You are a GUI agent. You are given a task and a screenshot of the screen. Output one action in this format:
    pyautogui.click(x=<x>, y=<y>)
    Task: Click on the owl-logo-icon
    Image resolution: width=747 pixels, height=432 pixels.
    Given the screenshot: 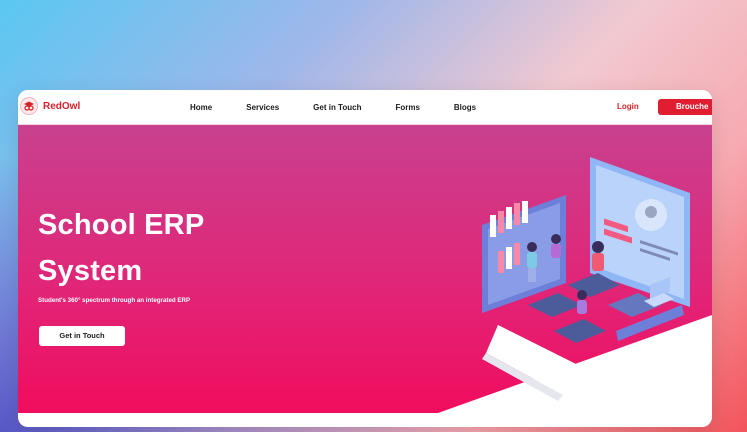 What is the action you would take?
    pyautogui.click(x=29, y=106)
    